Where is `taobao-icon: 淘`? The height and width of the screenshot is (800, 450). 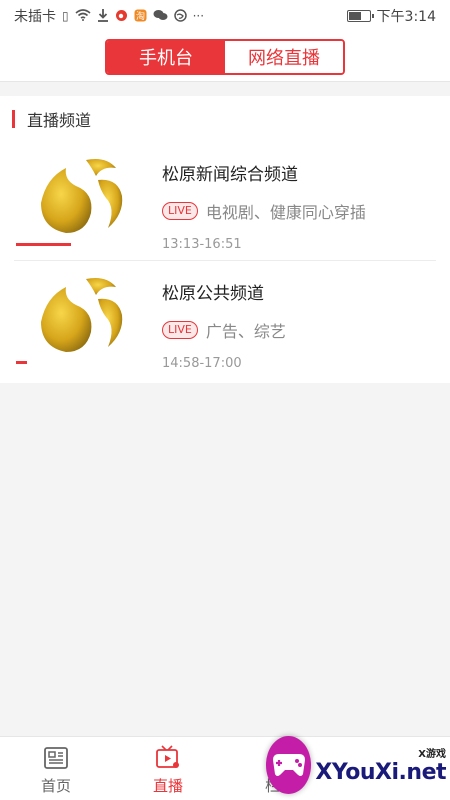 taobao-icon: 淘 is located at coordinates (140, 16).